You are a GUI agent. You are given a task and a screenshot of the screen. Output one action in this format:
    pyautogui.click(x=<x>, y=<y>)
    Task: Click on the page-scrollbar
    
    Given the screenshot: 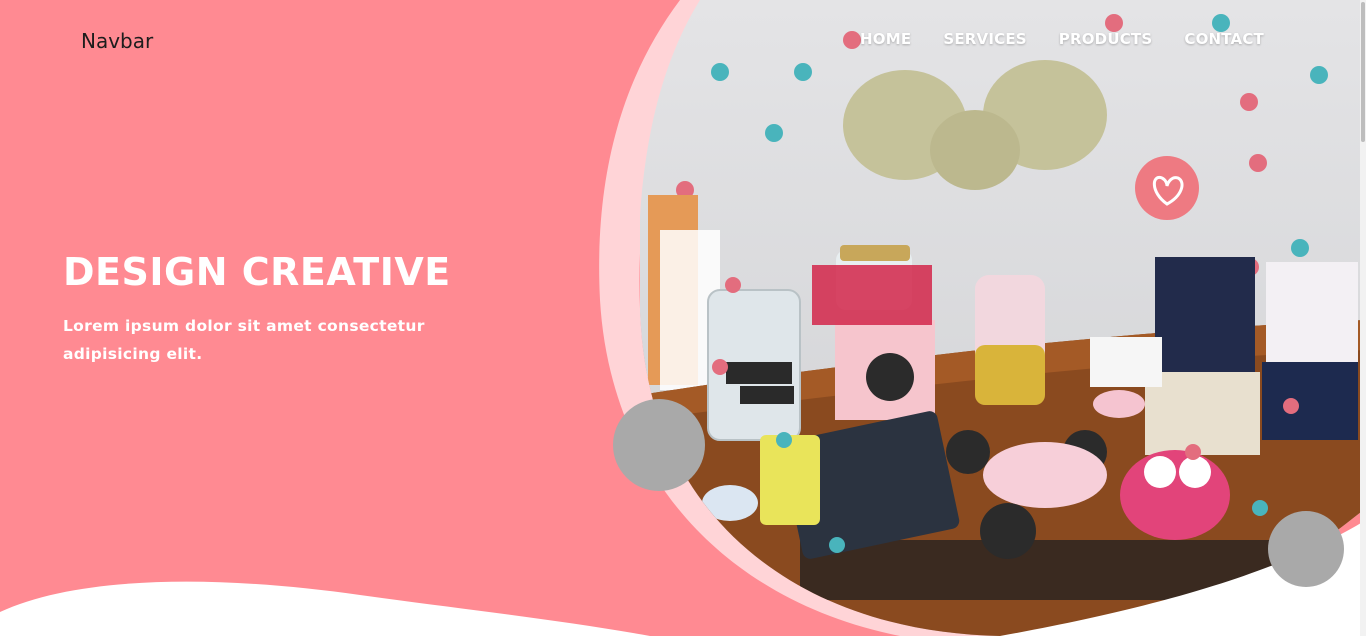 What is the action you would take?
    pyautogui.click(x=1363, y=318)
    